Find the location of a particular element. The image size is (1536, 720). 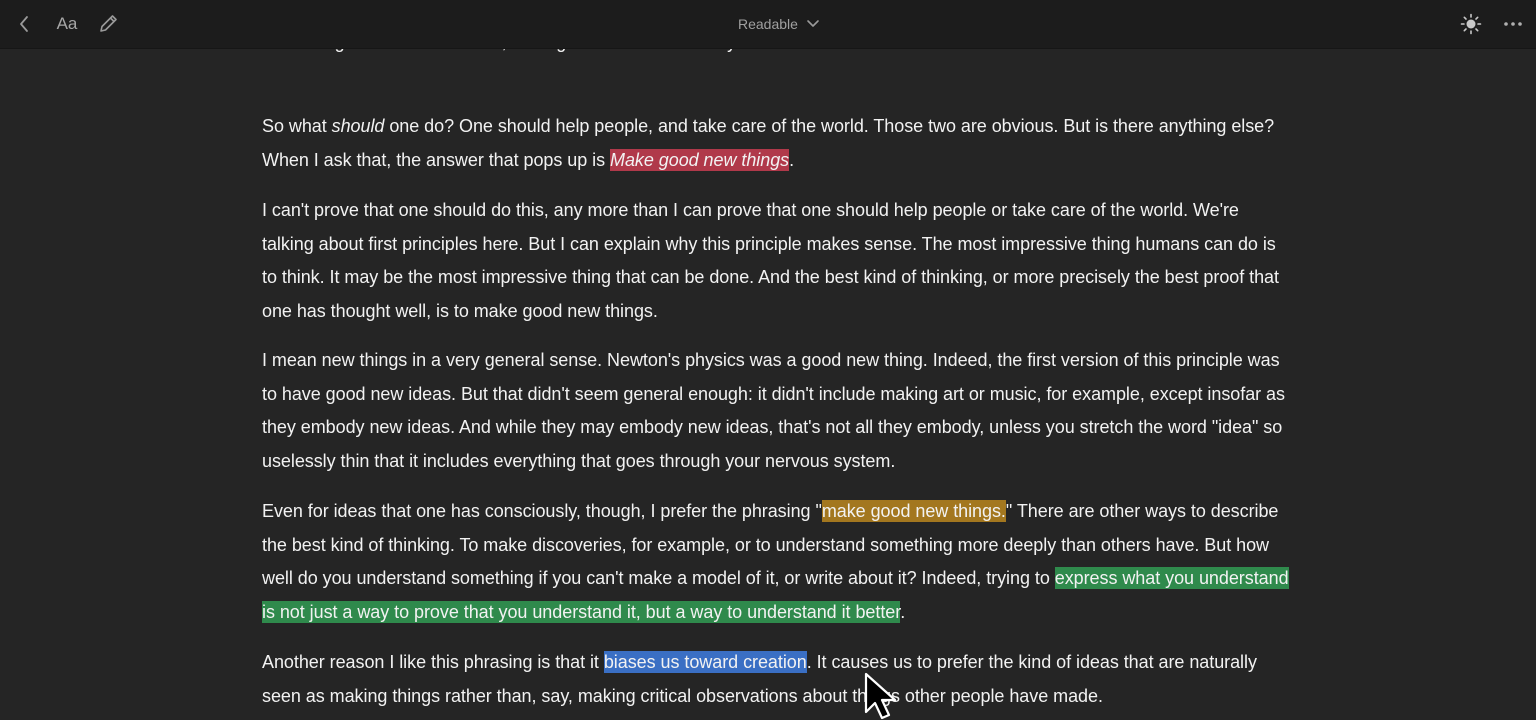

font-settings-label: Aa is located at coordinates (67, 23).